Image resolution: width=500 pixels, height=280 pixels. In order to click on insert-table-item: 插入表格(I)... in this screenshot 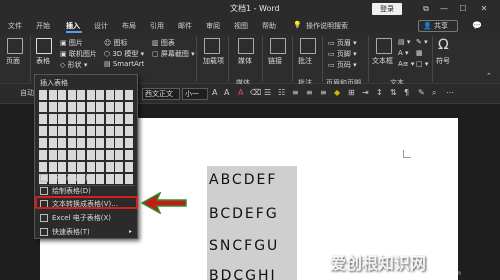, I will do `click(86, 178)`.